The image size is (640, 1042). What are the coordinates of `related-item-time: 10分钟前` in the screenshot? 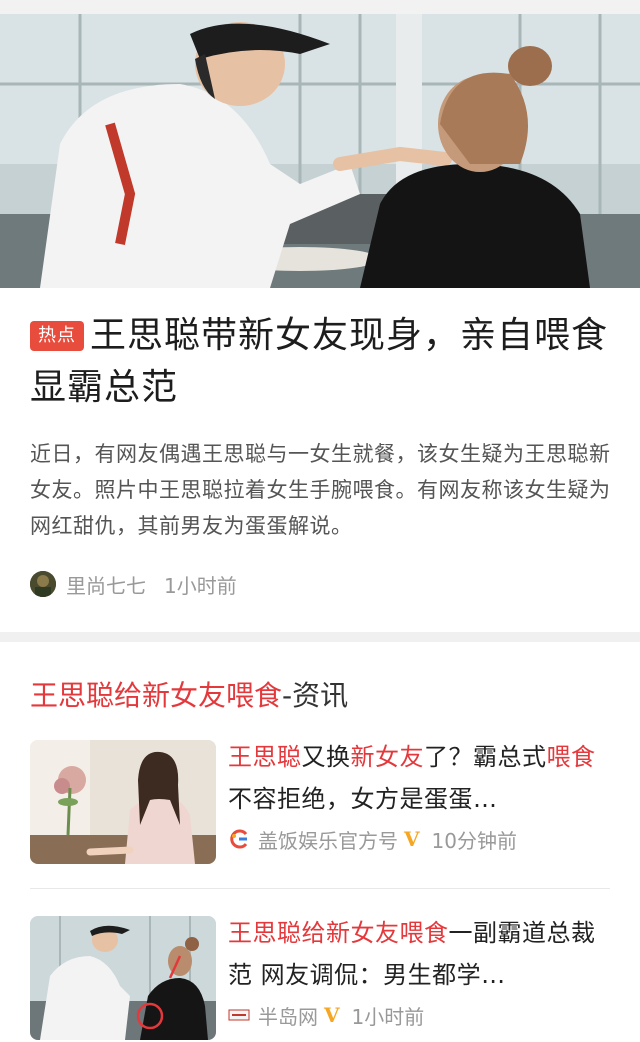 It's located at (474, 840).